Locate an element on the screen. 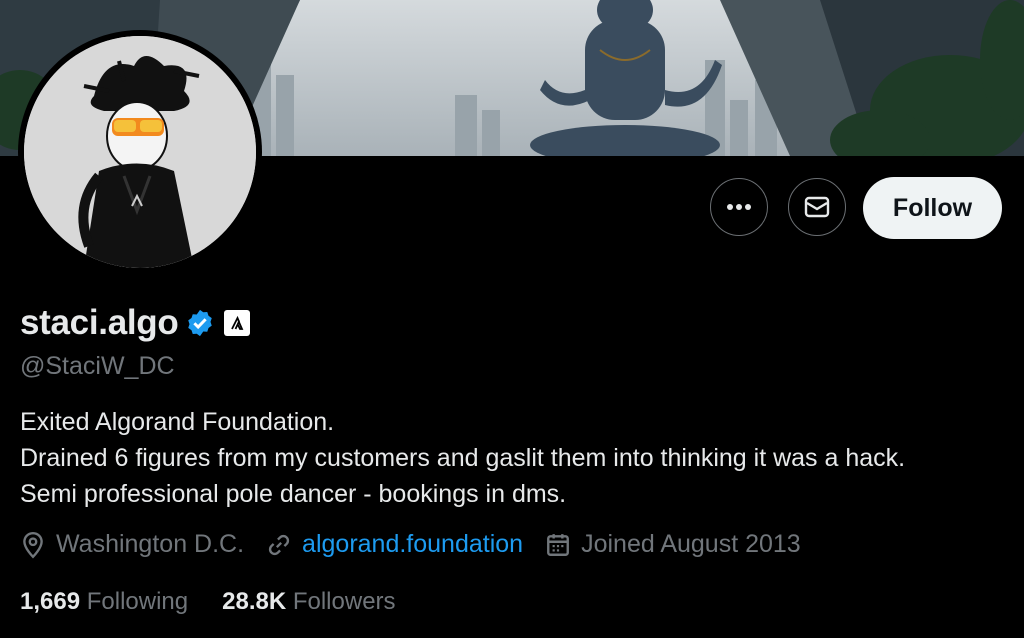 The width and height of the screenshot is (1024, 638). ellipsis-icon is located at coordinates (739, 207).